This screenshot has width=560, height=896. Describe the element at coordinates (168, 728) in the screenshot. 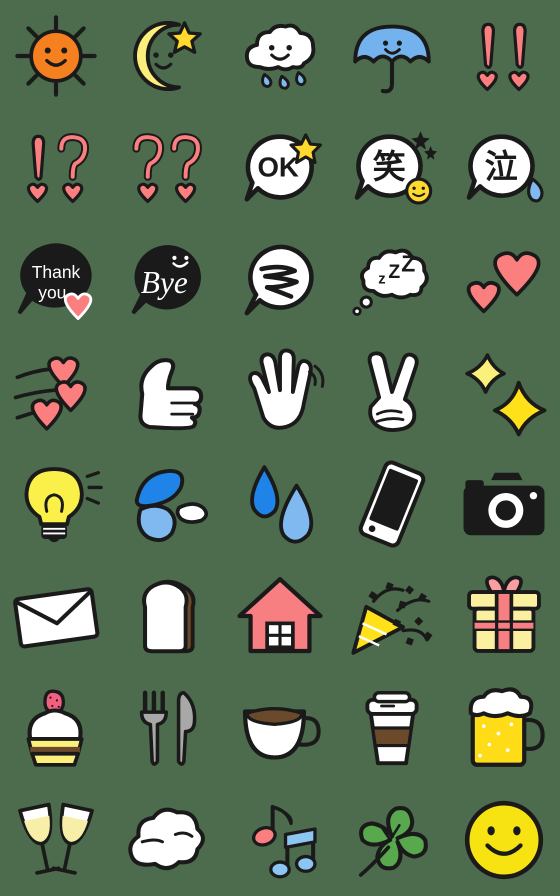

I see `sticker-fork-knife: Fork and knife` at that location.